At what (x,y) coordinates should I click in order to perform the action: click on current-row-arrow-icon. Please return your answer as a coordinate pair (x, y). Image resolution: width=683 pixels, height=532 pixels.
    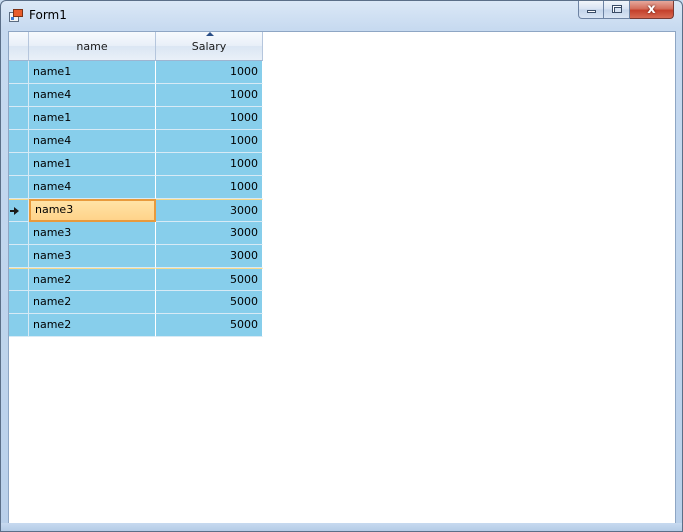
    Looking at the image, I should click on (14, 211).